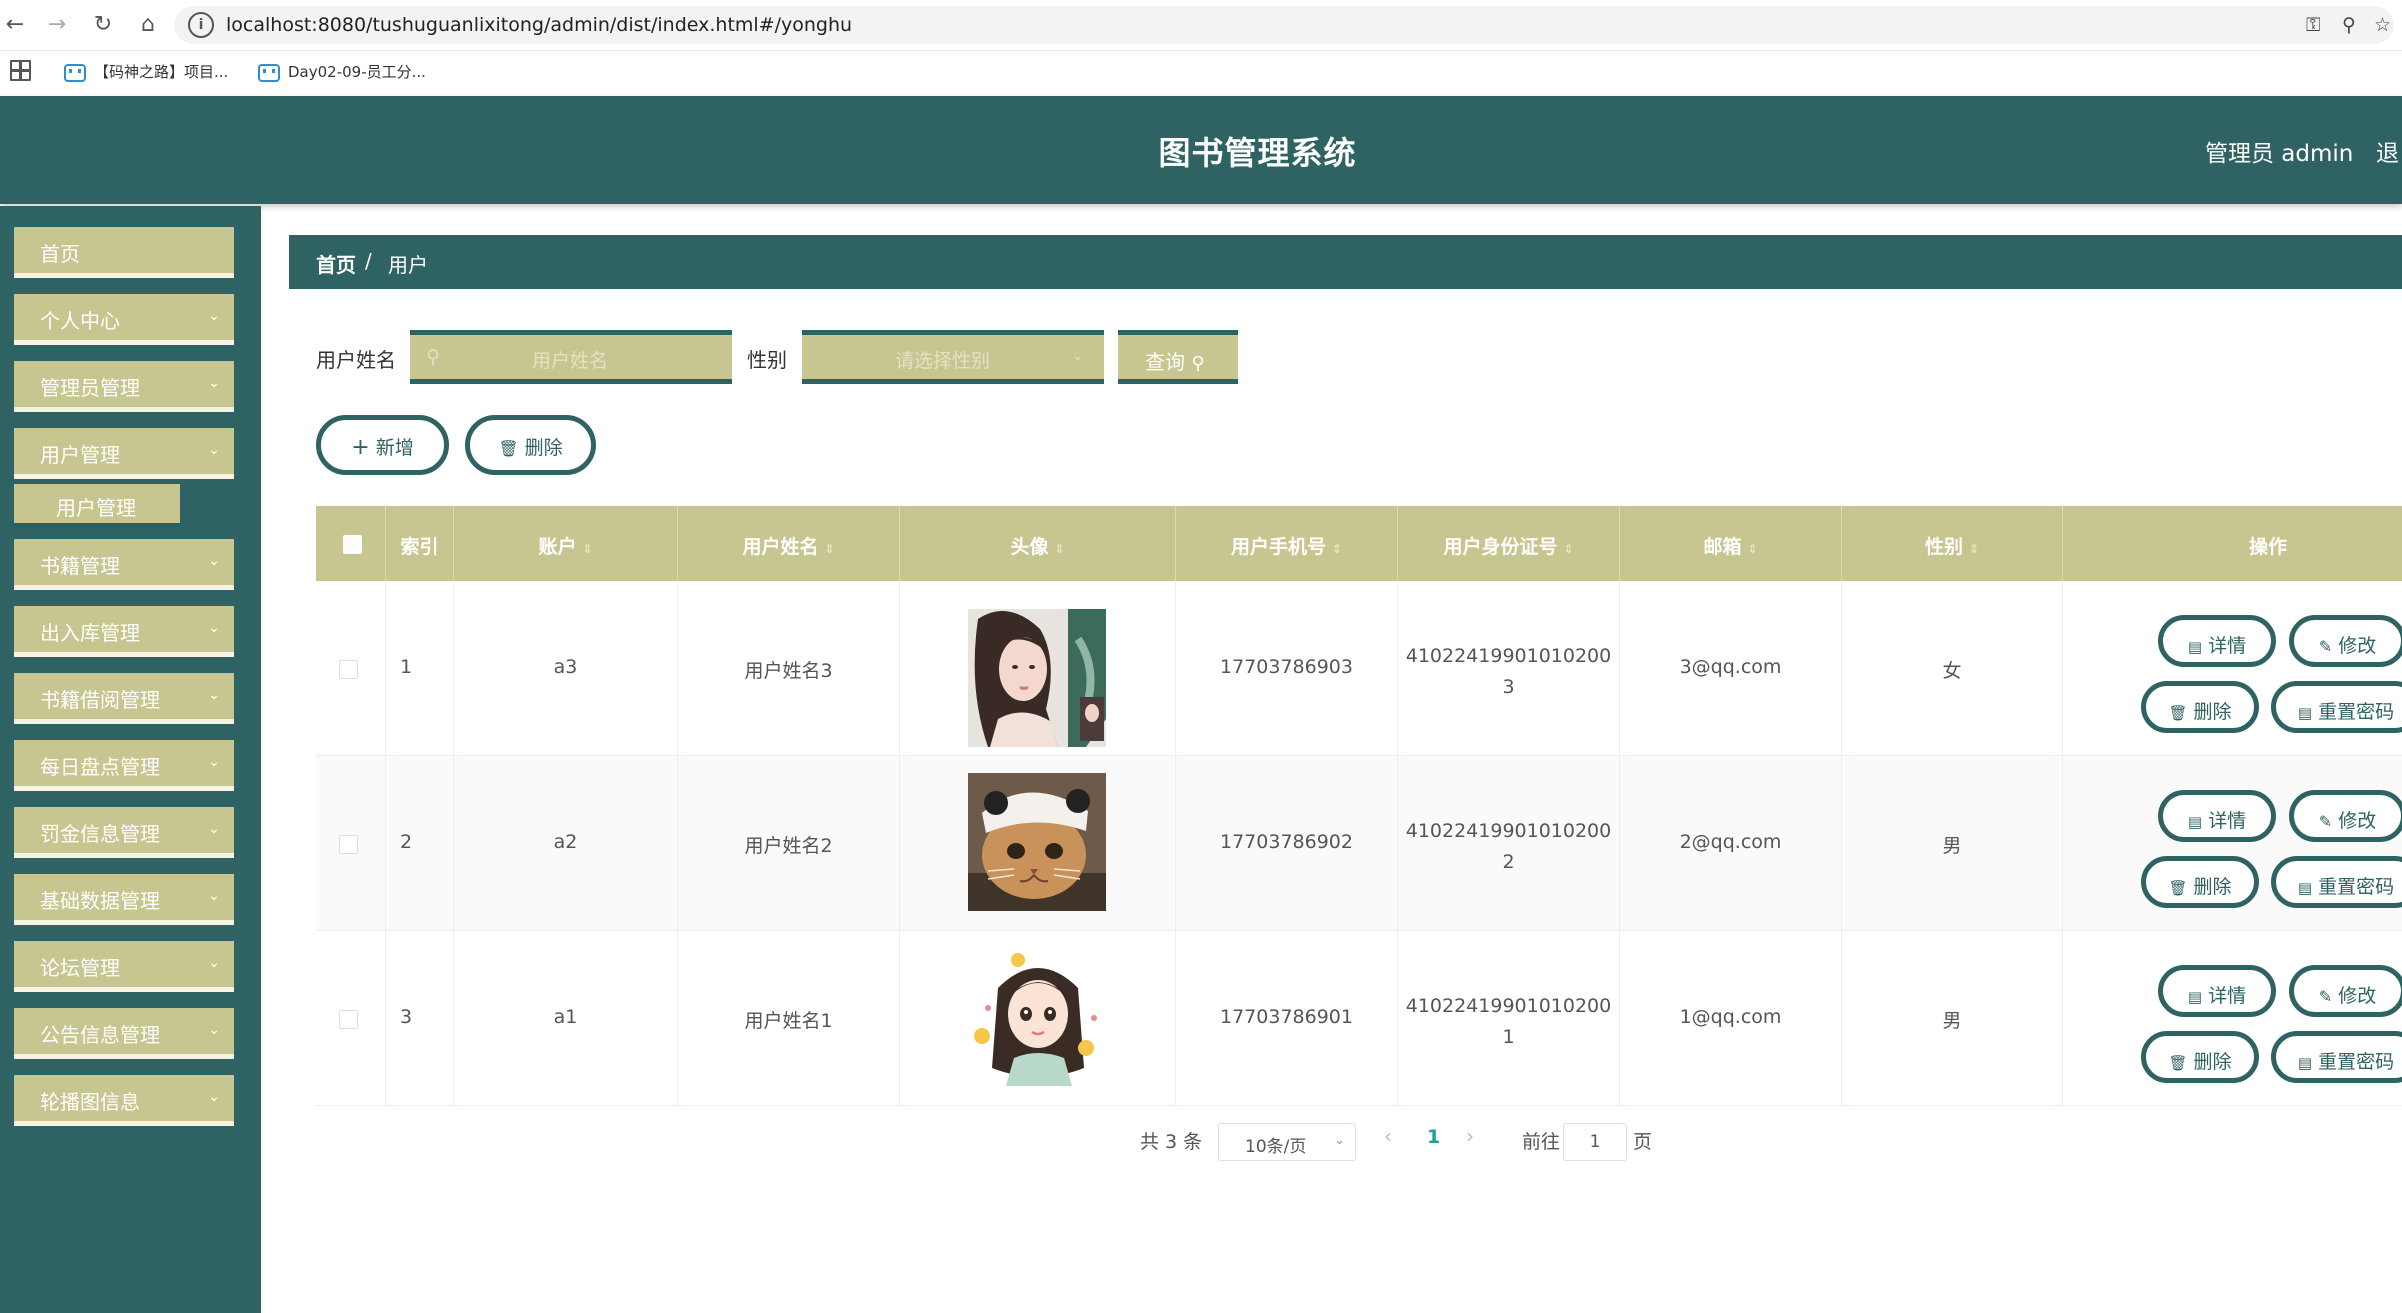 The image size is (2402, 1313). What do you see at coordinates (201, 25) in the screenshot?
I see `site-info-icon: i` at bounding box center [201, 25].